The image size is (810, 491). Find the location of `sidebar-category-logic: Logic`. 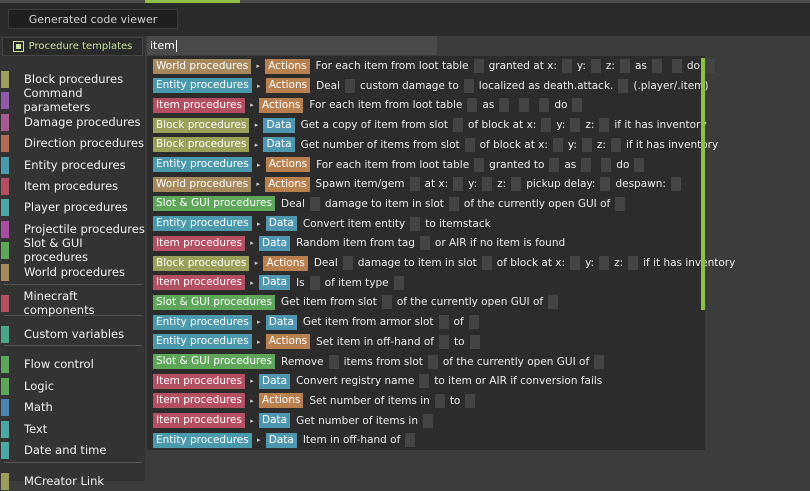

sidebar-category-logic: Logic is located at coordinates (72, 386).